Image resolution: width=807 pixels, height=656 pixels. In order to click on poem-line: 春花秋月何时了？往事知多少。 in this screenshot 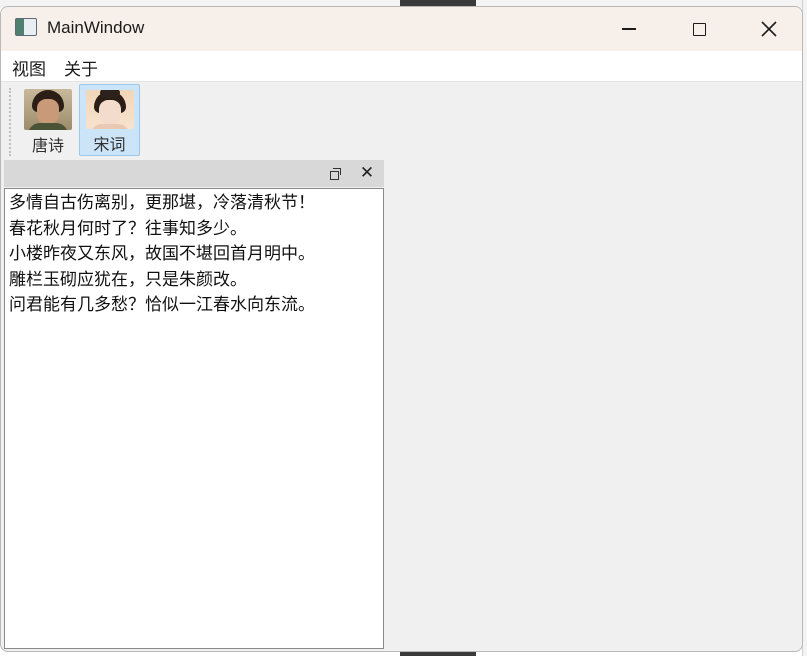, I will do `click(128, 228)`.